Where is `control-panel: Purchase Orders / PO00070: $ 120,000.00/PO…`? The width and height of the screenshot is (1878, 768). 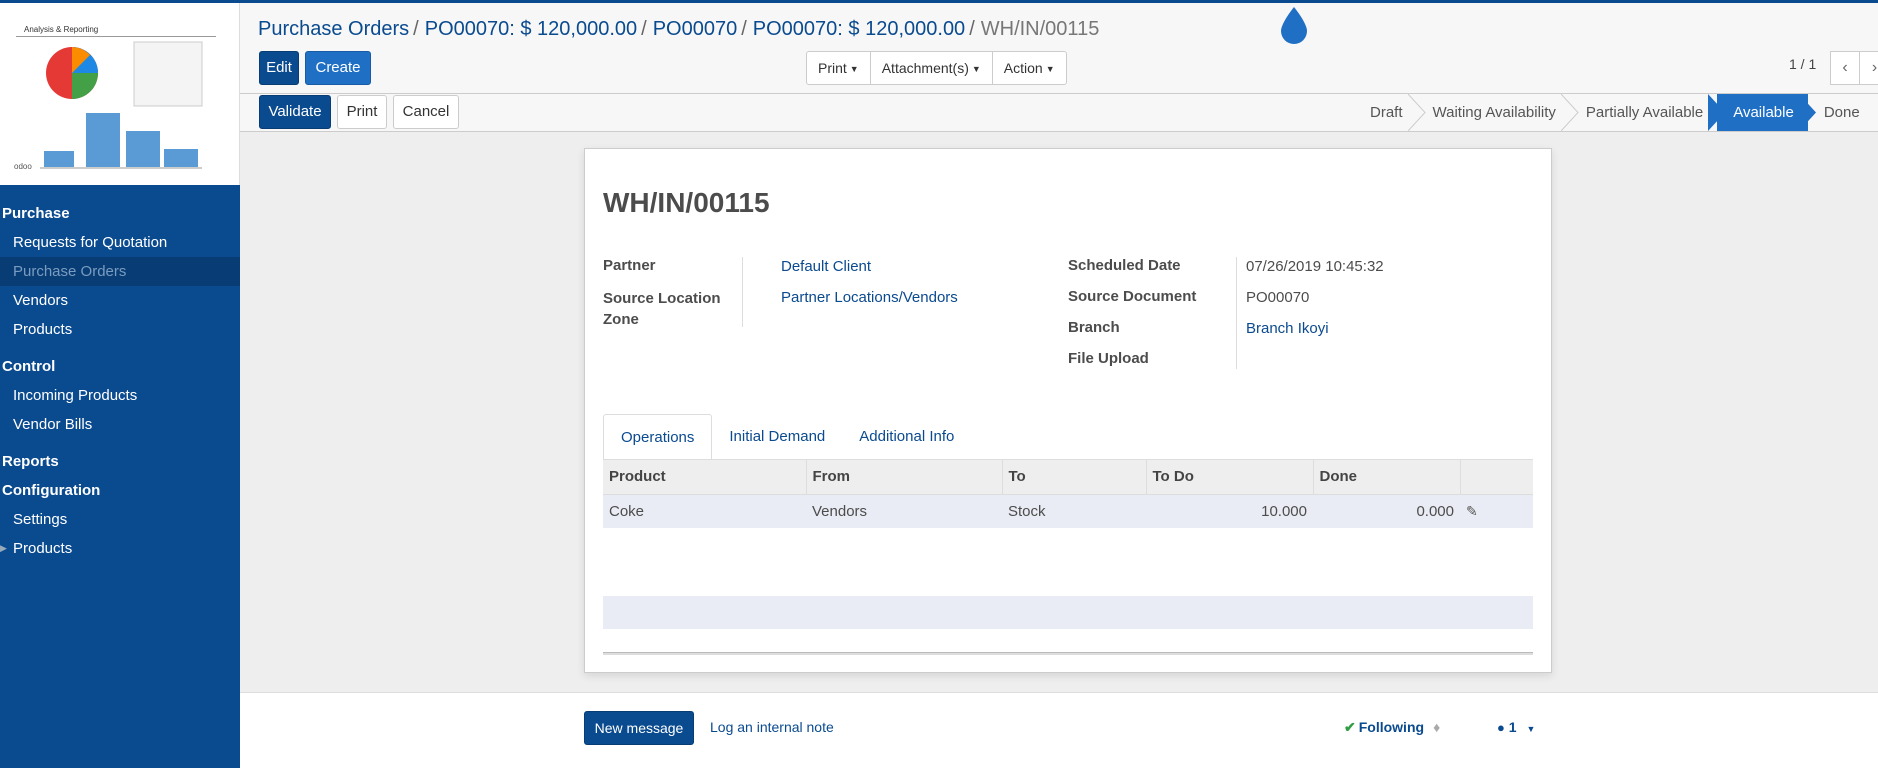
control-panel: Purchase Orders / PO00070: $ 120,000.00/PO… is located at coordinates (1059, 48).